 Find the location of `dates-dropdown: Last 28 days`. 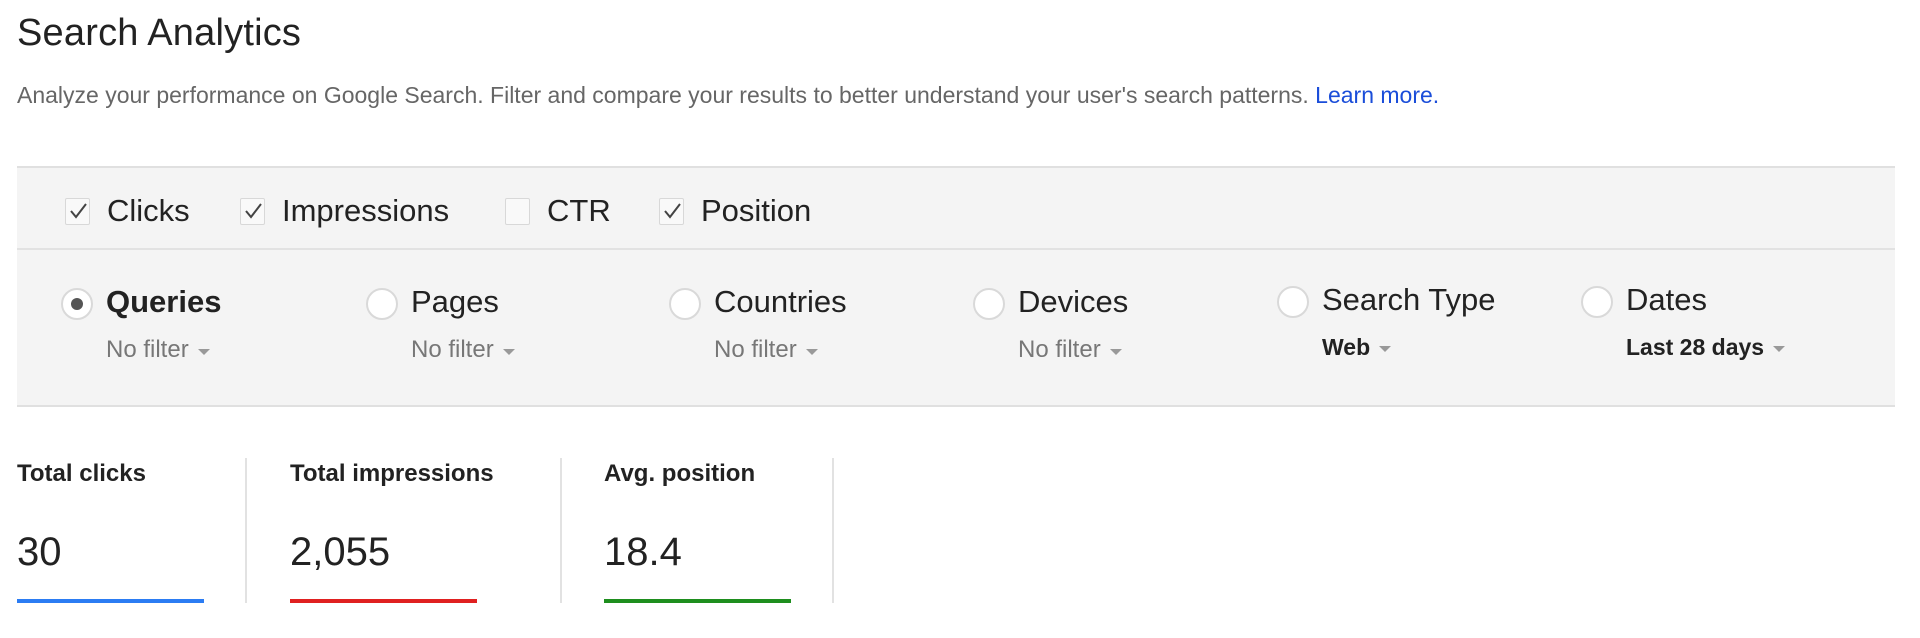

dates-dropdown: Last 28 days is located at coordinates (1706, 347).